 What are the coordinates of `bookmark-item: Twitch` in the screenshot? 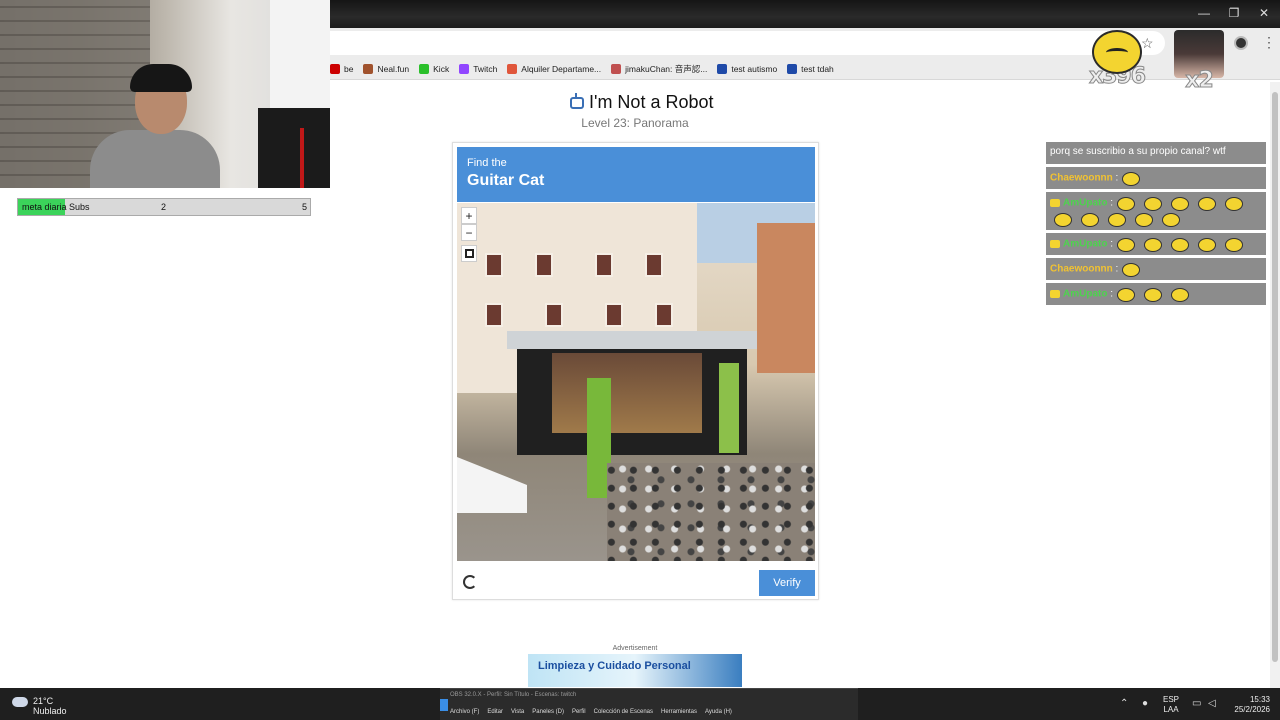 It's located at (478, 68).